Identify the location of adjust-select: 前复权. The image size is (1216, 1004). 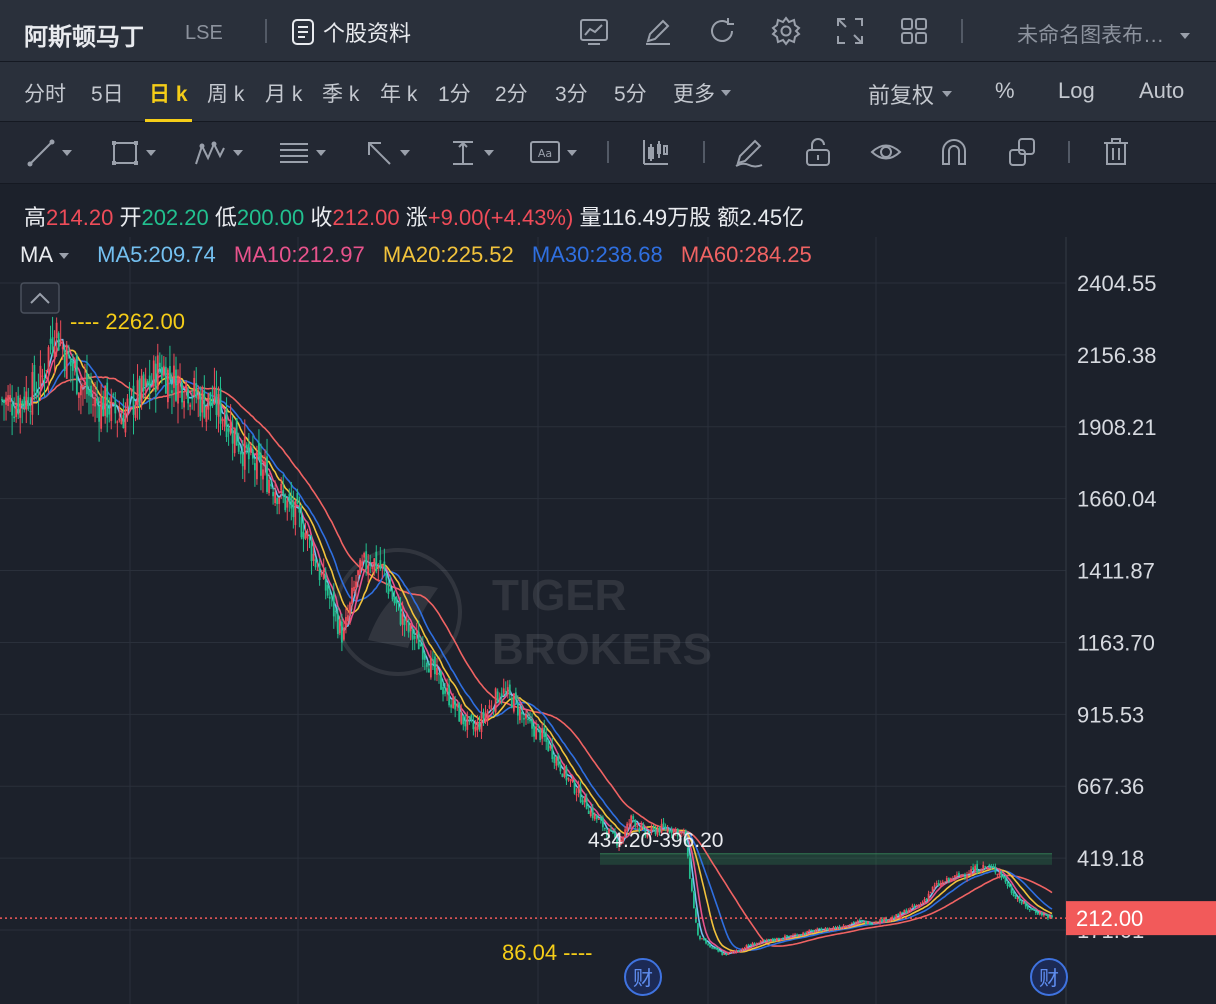
(910, 94).